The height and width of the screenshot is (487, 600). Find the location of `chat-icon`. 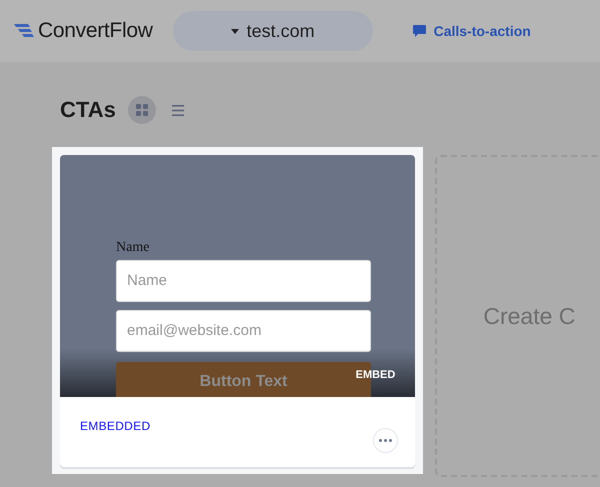

chat-icon is located at coordinates (419, 31).